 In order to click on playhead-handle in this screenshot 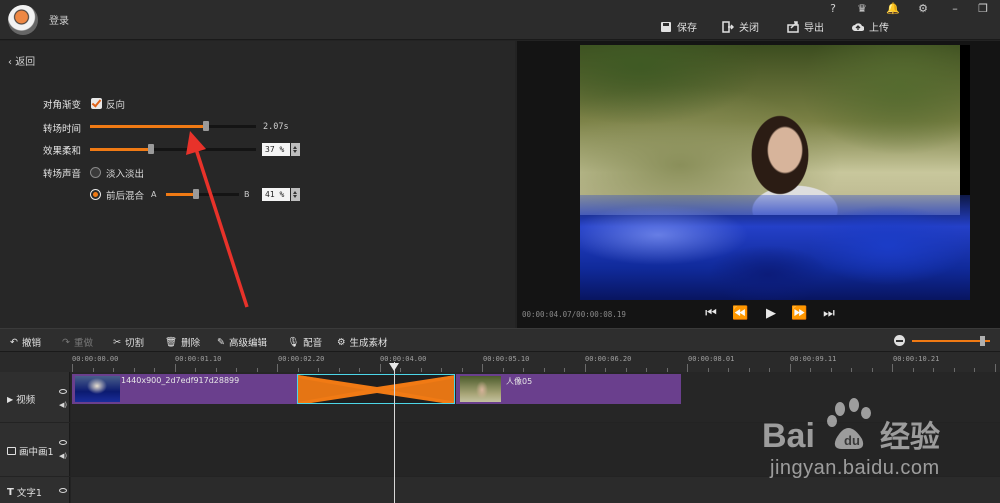, I will do `click(394, 369)`.